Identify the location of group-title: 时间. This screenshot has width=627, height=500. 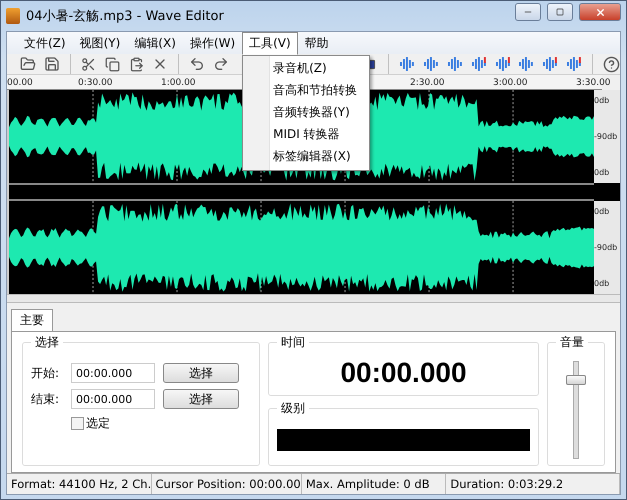
(293, 342).